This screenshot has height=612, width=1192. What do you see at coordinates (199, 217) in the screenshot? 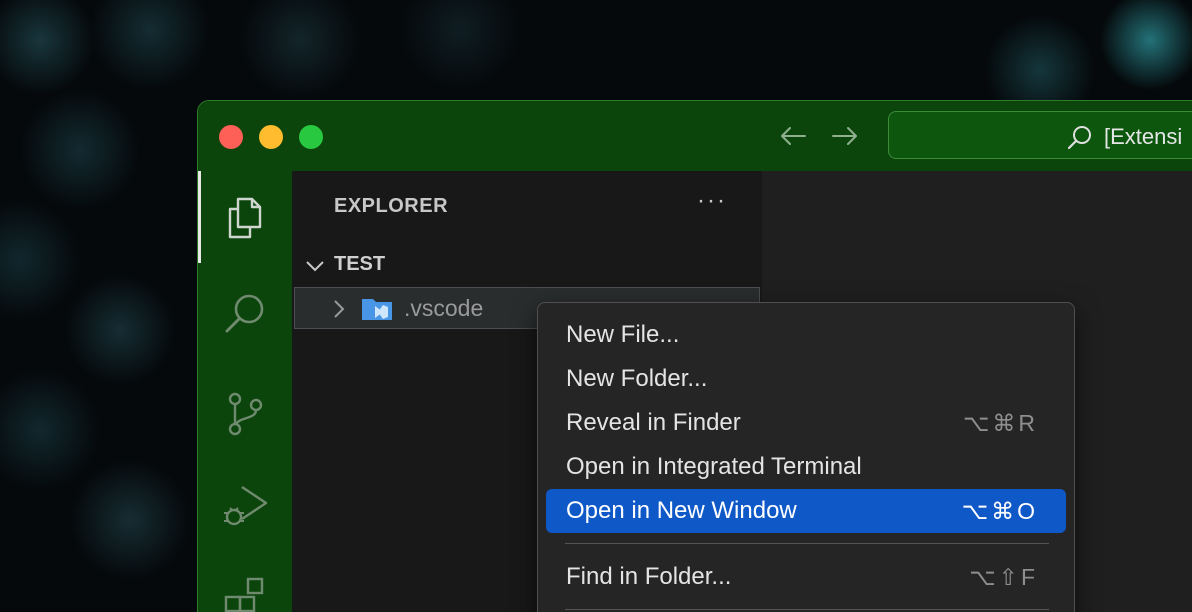
I see `active-view-indicator` at bounding box center [199, 217].